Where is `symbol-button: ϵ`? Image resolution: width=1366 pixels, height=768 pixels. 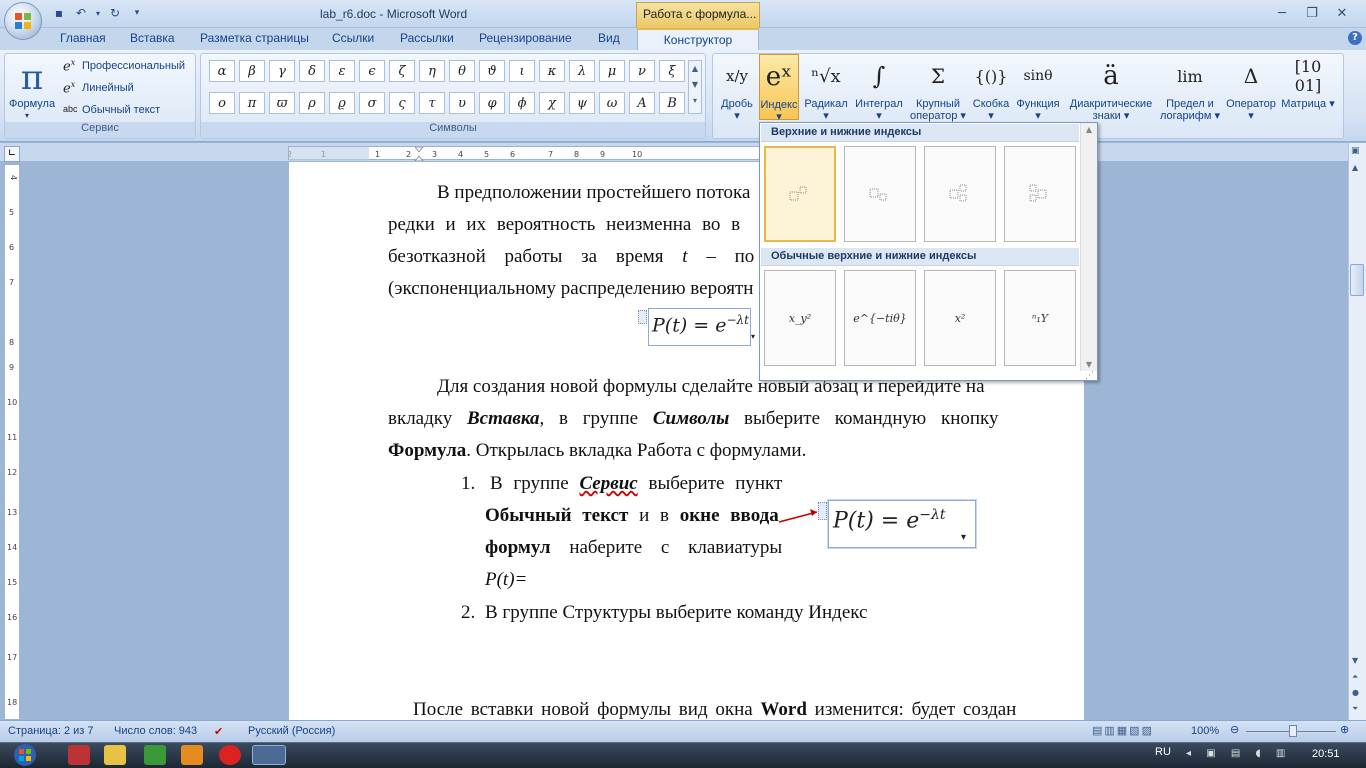 symbol-button: ϵ is located at coordinates (372, 71).